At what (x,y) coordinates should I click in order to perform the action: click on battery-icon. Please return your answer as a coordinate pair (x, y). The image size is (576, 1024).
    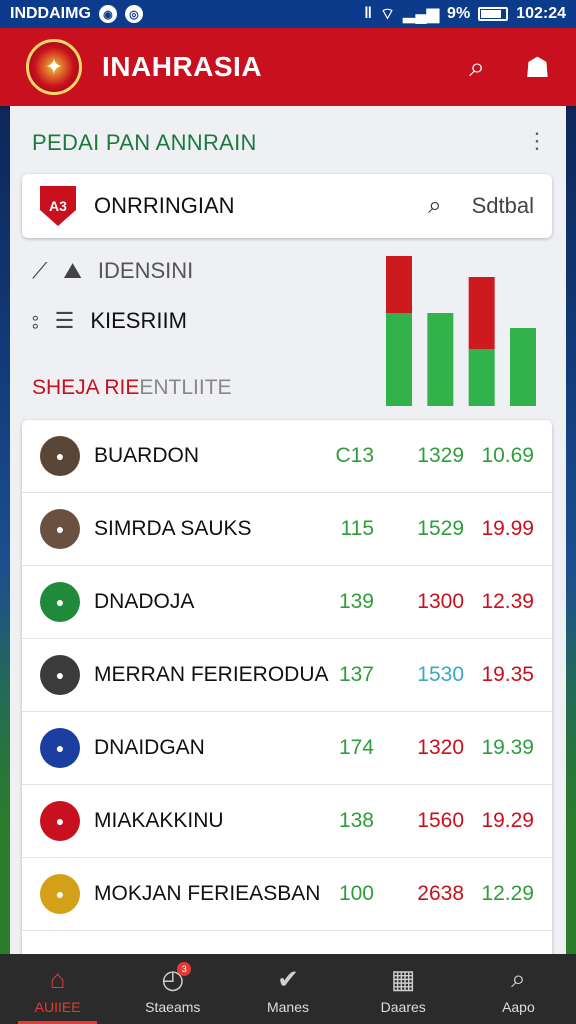
    Looking at the image, I should click on (493, 14).